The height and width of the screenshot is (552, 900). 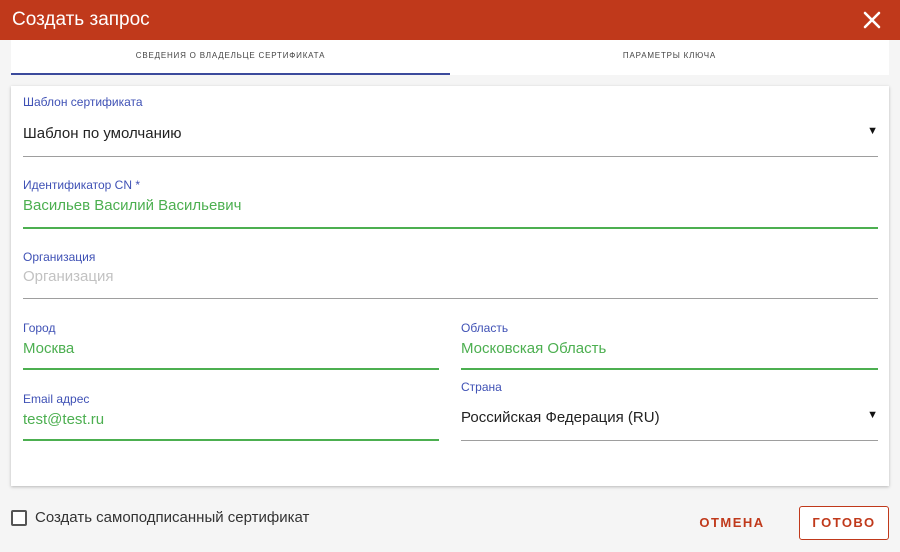 I want to click on close-icon, so click(x=872, y=20).